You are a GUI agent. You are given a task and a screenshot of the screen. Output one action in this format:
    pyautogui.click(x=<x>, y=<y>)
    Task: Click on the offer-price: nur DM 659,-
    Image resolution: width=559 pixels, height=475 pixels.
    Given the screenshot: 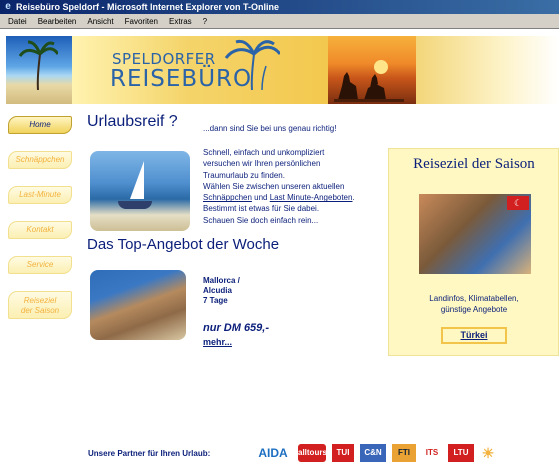 What is the action you would take?
    pyautogui.click(x=236, y=328)
    